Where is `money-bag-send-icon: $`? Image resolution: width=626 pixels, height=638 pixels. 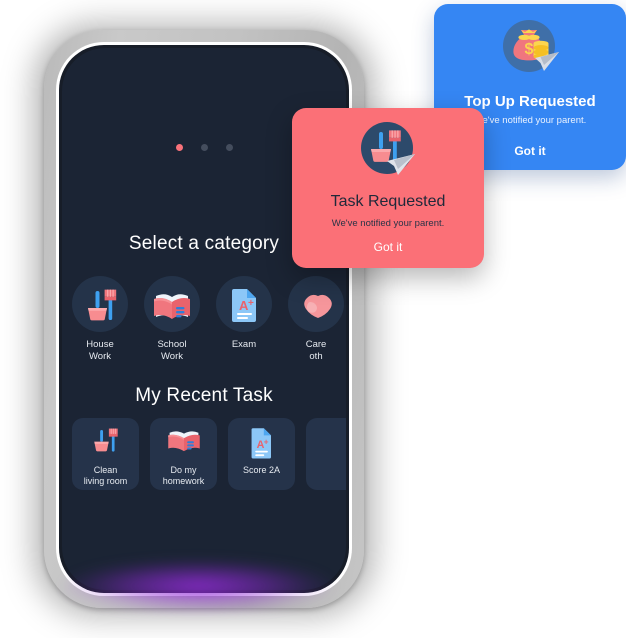
money-bag-send-icon: $ is located at coordinates (530, 49).